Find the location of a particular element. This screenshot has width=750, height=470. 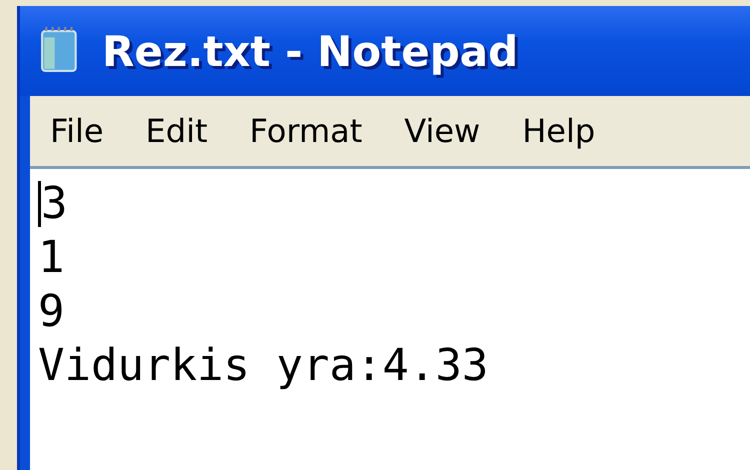

text-line: Vidurkis yra:4.33 is located at coordinates (263, 366).